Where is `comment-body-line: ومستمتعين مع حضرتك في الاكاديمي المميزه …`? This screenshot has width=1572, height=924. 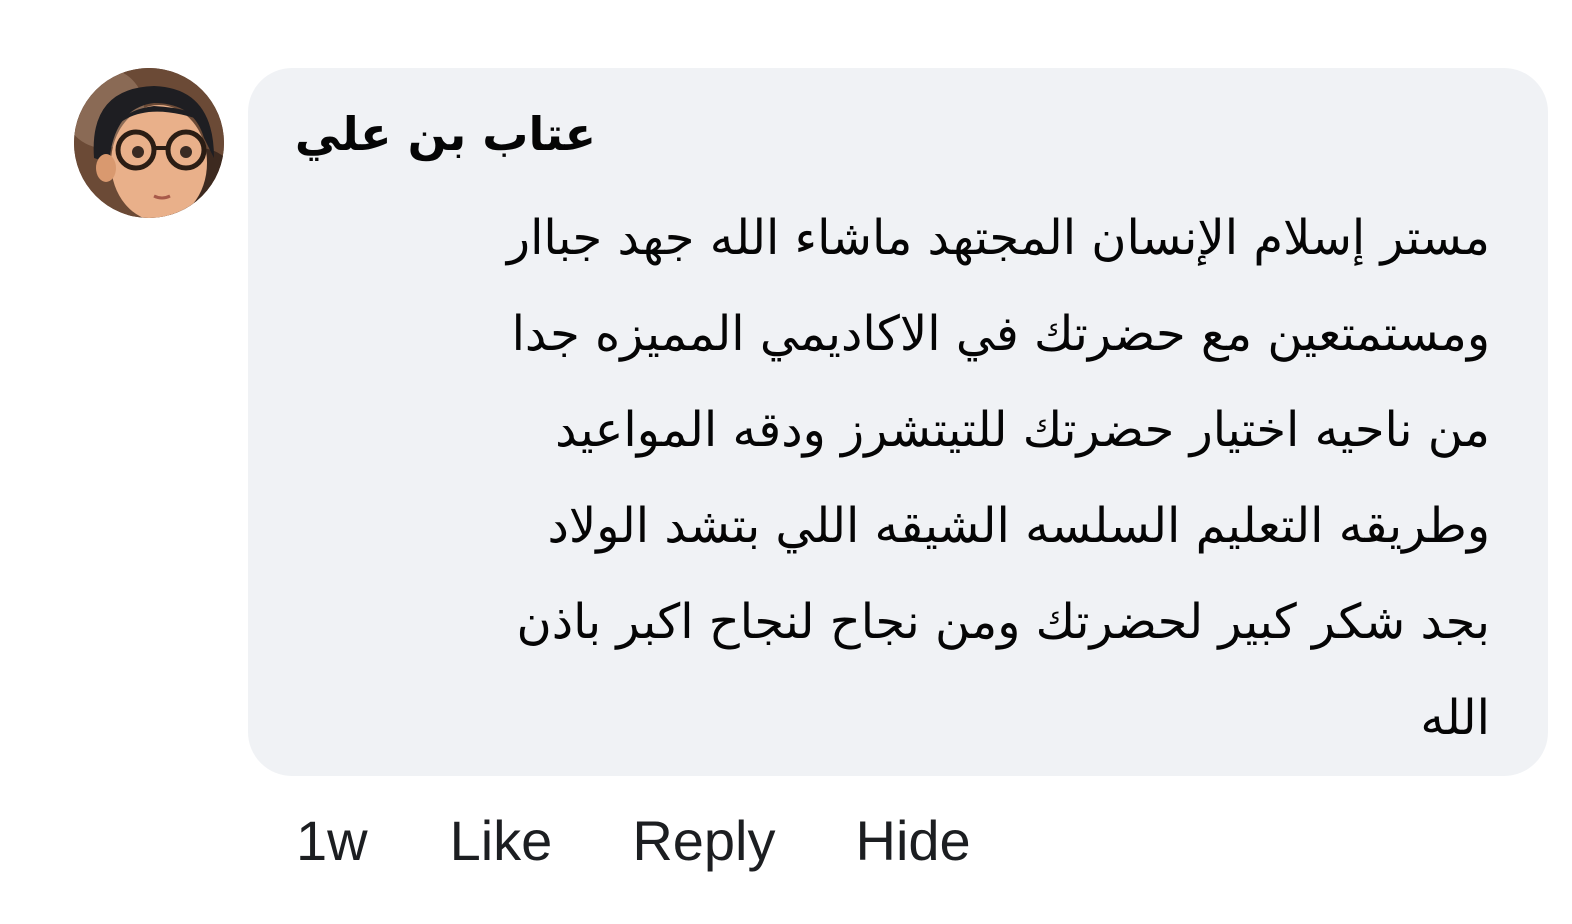
comment-body-line: ومستمتعين مع حضرتك في الاكاديمي المميزه … is located at coordinates (1000, 334).